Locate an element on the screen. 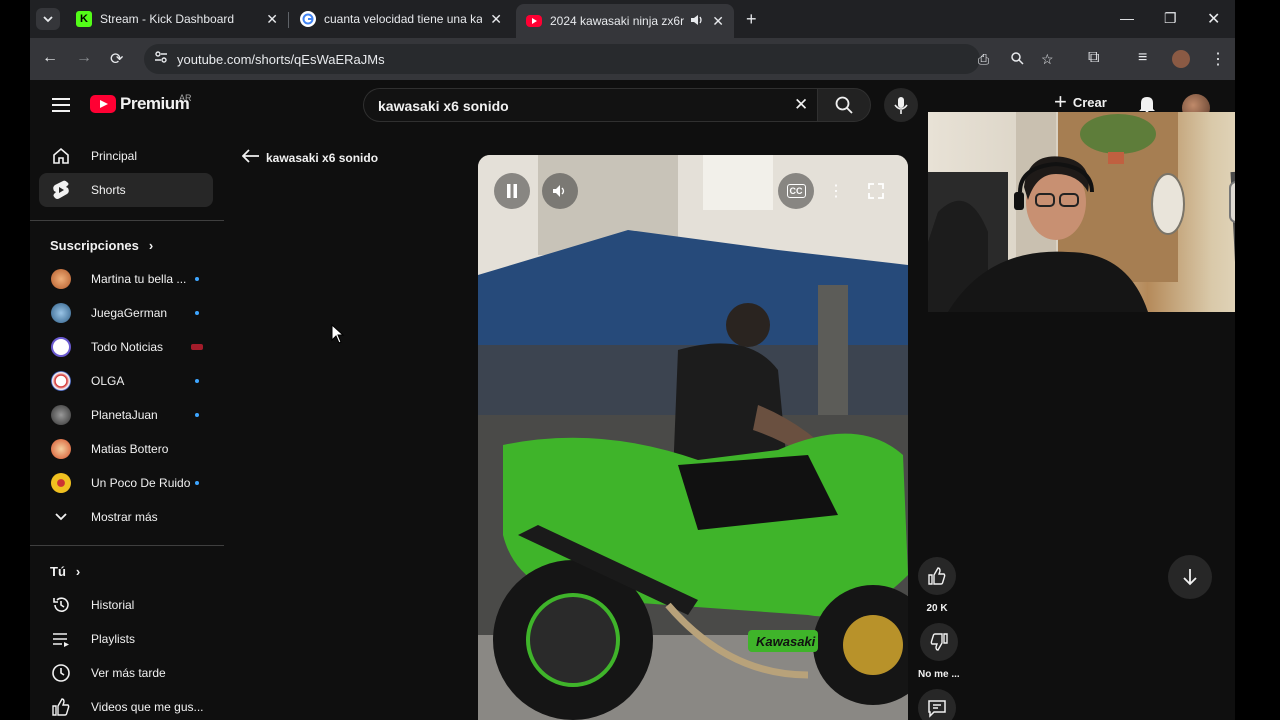 This screenshot has height=720, width=1280. sidebar-item-label: JuegaGerman is located at coordinates (129, 313).